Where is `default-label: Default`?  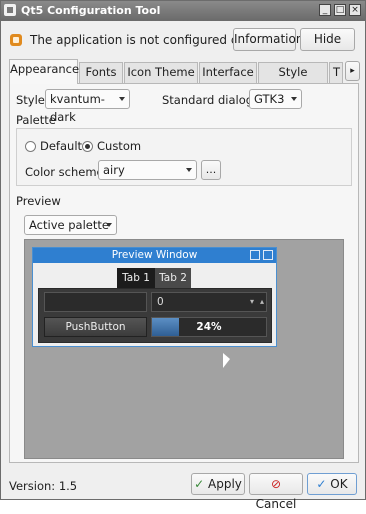
default-label: Default is located at coordinates (61, 146).